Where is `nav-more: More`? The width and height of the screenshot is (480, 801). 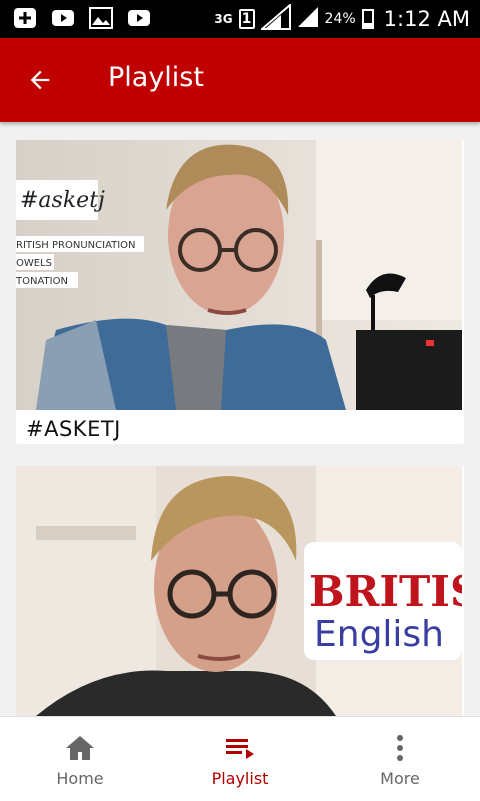
nav-more: More is located at coordinates (400, 759).